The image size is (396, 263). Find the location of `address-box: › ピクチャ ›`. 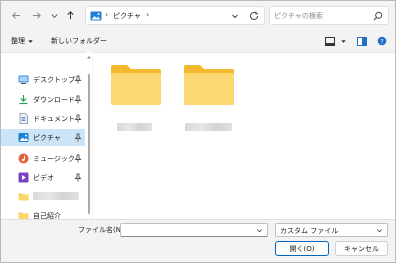

address-box: › ピクチャ › is located at coordinates (175, 15).